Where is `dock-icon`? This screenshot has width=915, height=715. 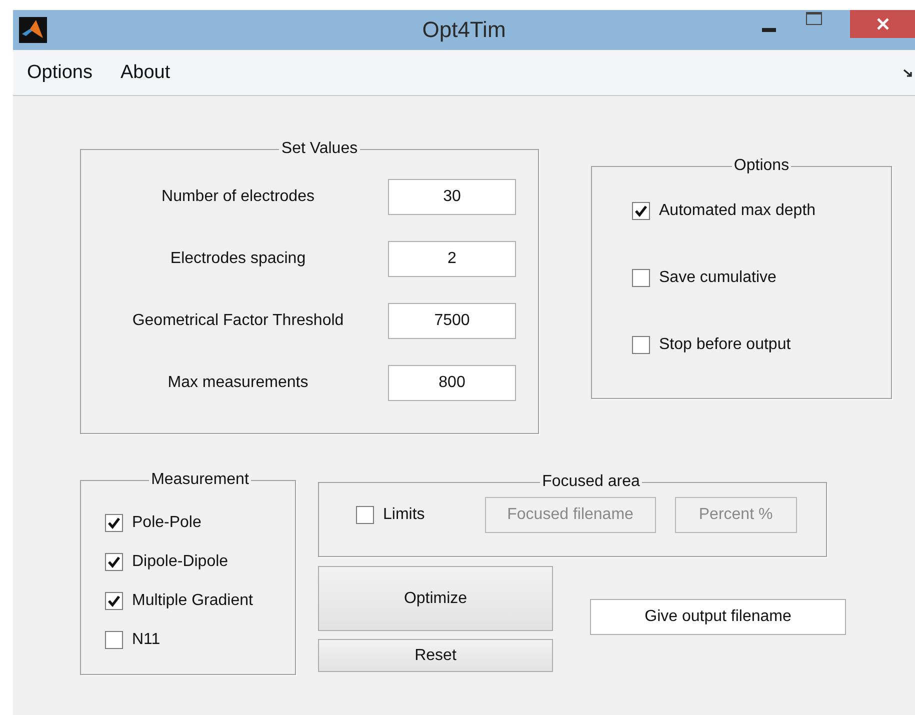
dock-icon is located at coordinates (908, 72).